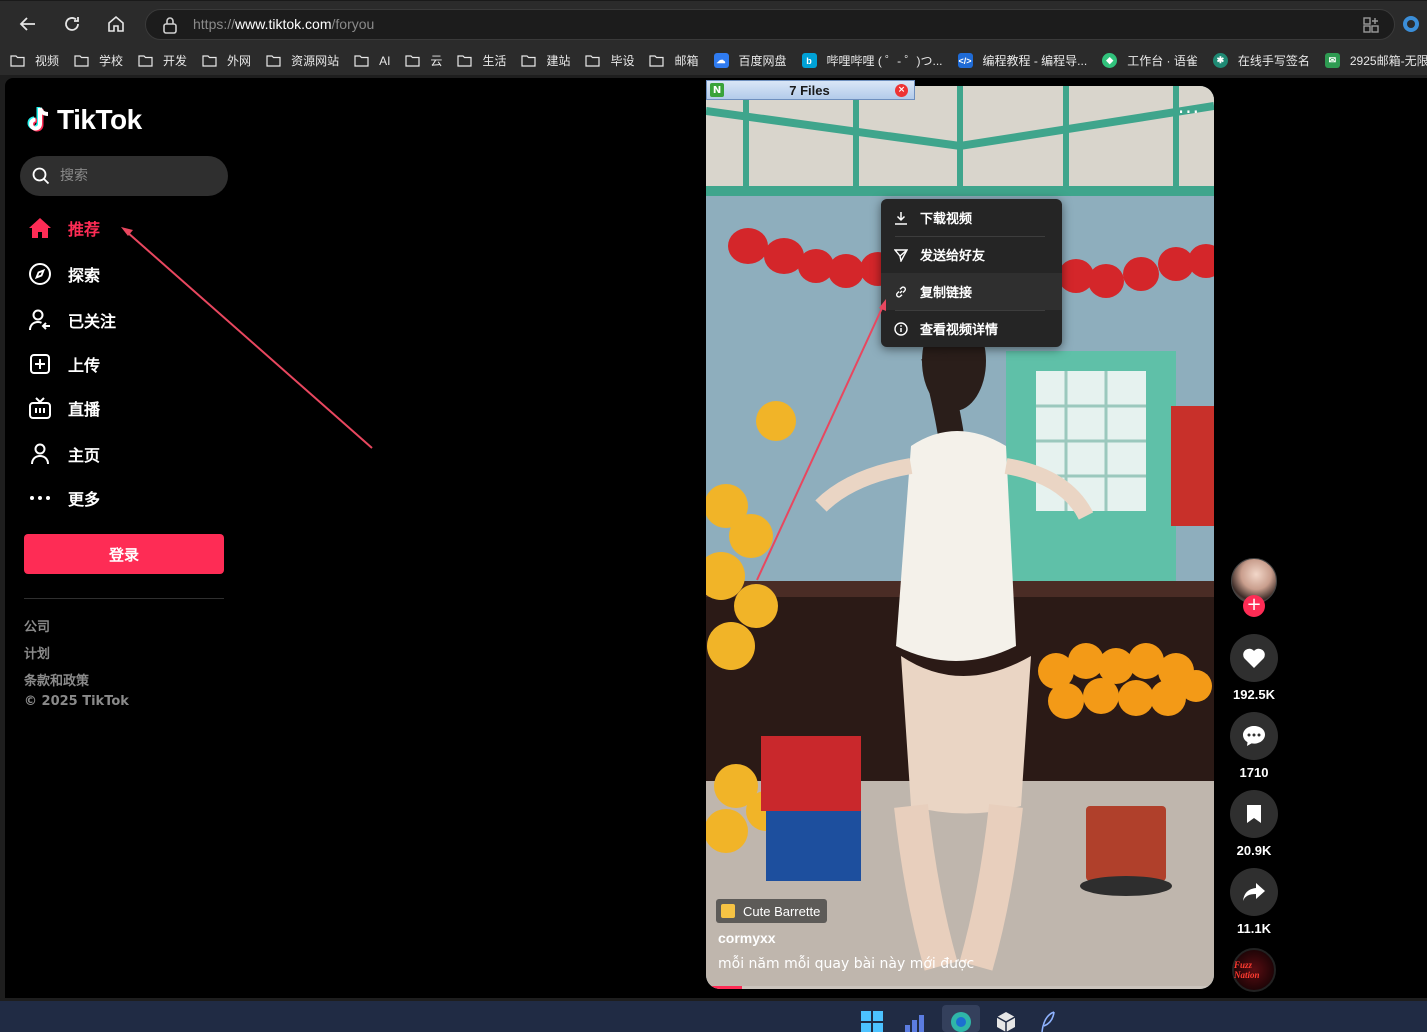 The height and width of the screenshot is (1032, 1427). I want to click on footer-company-link: 公司, so click(37, 625).